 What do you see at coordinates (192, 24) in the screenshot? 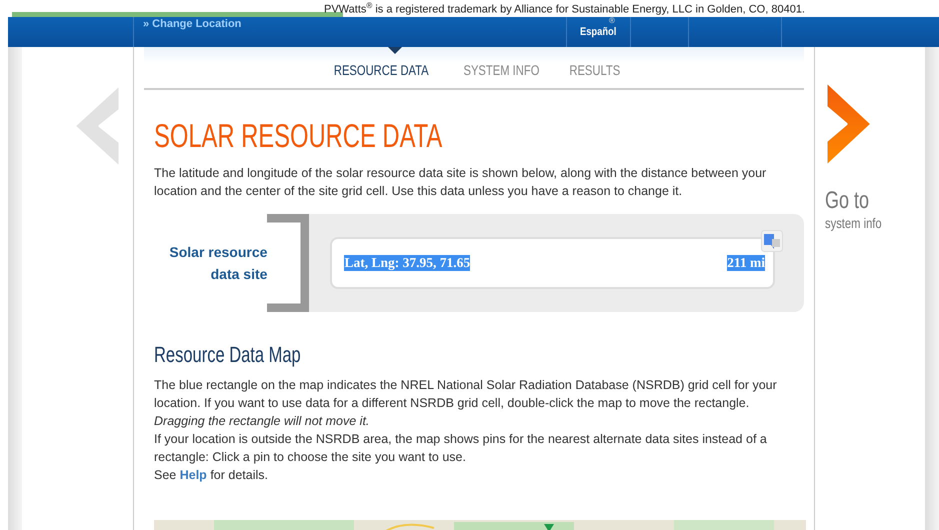
I see `change-location-link: » Change Location` at bounding box center [192, 24].